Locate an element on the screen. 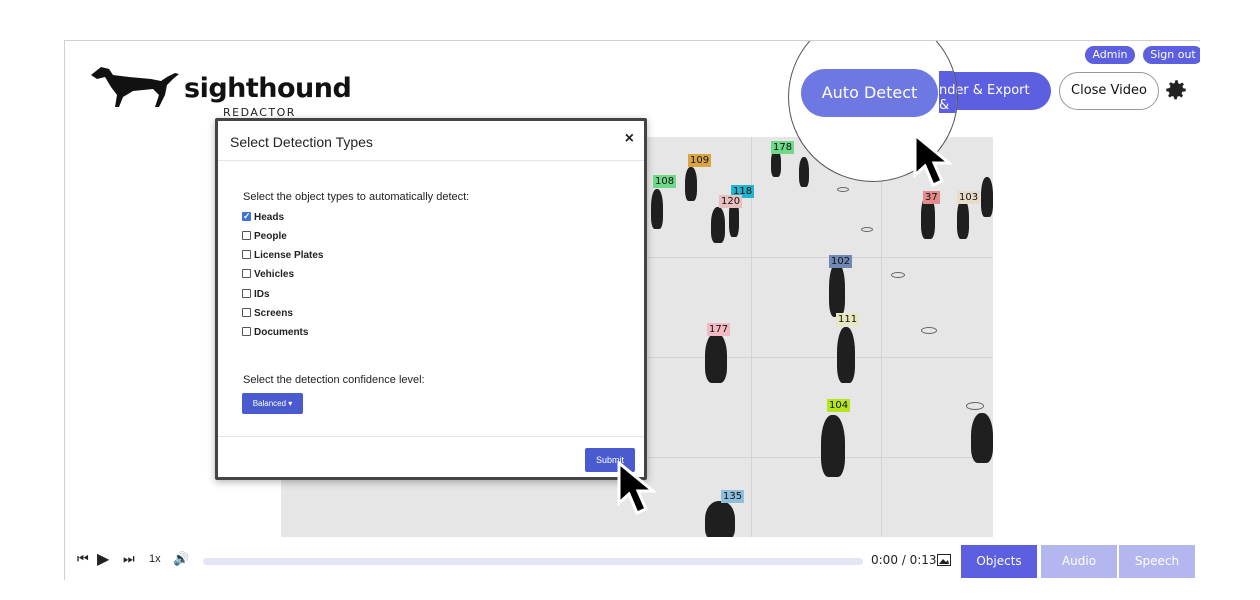  tab-audio: Audio is located at coordinates (1079, 561).